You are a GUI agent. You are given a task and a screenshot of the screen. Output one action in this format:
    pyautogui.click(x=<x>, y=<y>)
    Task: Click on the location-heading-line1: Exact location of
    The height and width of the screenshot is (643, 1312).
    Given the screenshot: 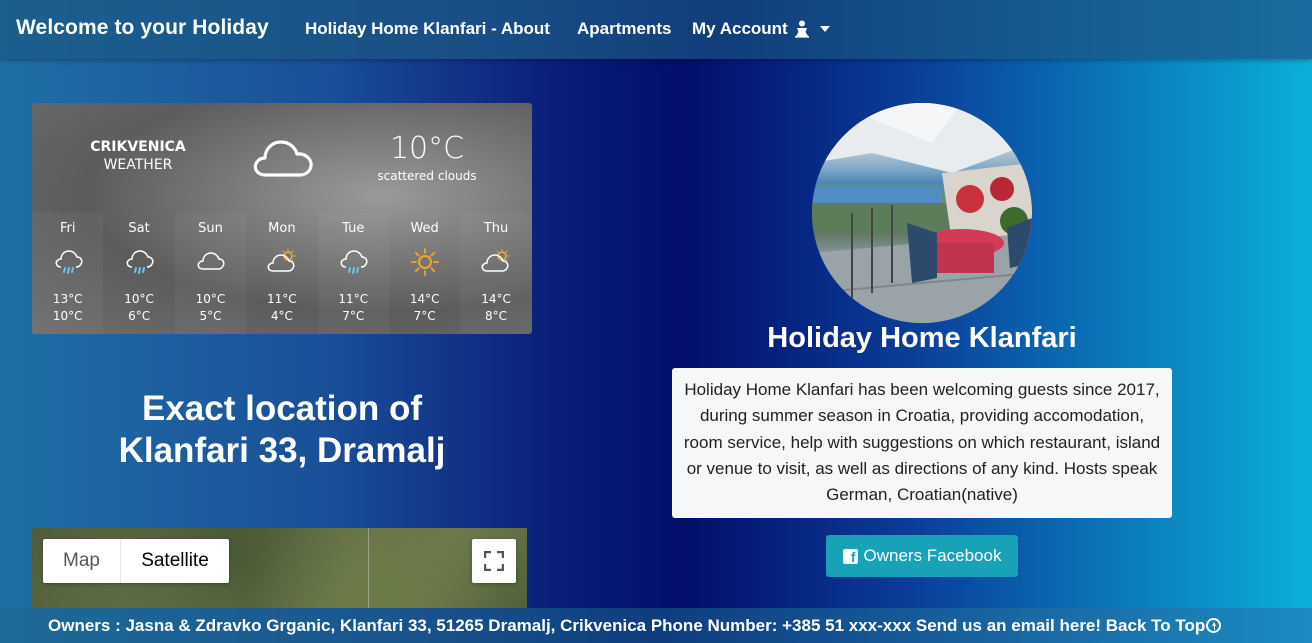 What is the action you would take?
    pyautogui.click(x=282, y=408)
    